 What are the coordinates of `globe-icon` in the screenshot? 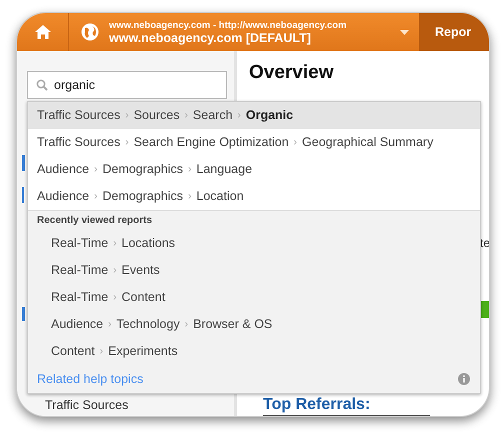 It's located at (90, 32).